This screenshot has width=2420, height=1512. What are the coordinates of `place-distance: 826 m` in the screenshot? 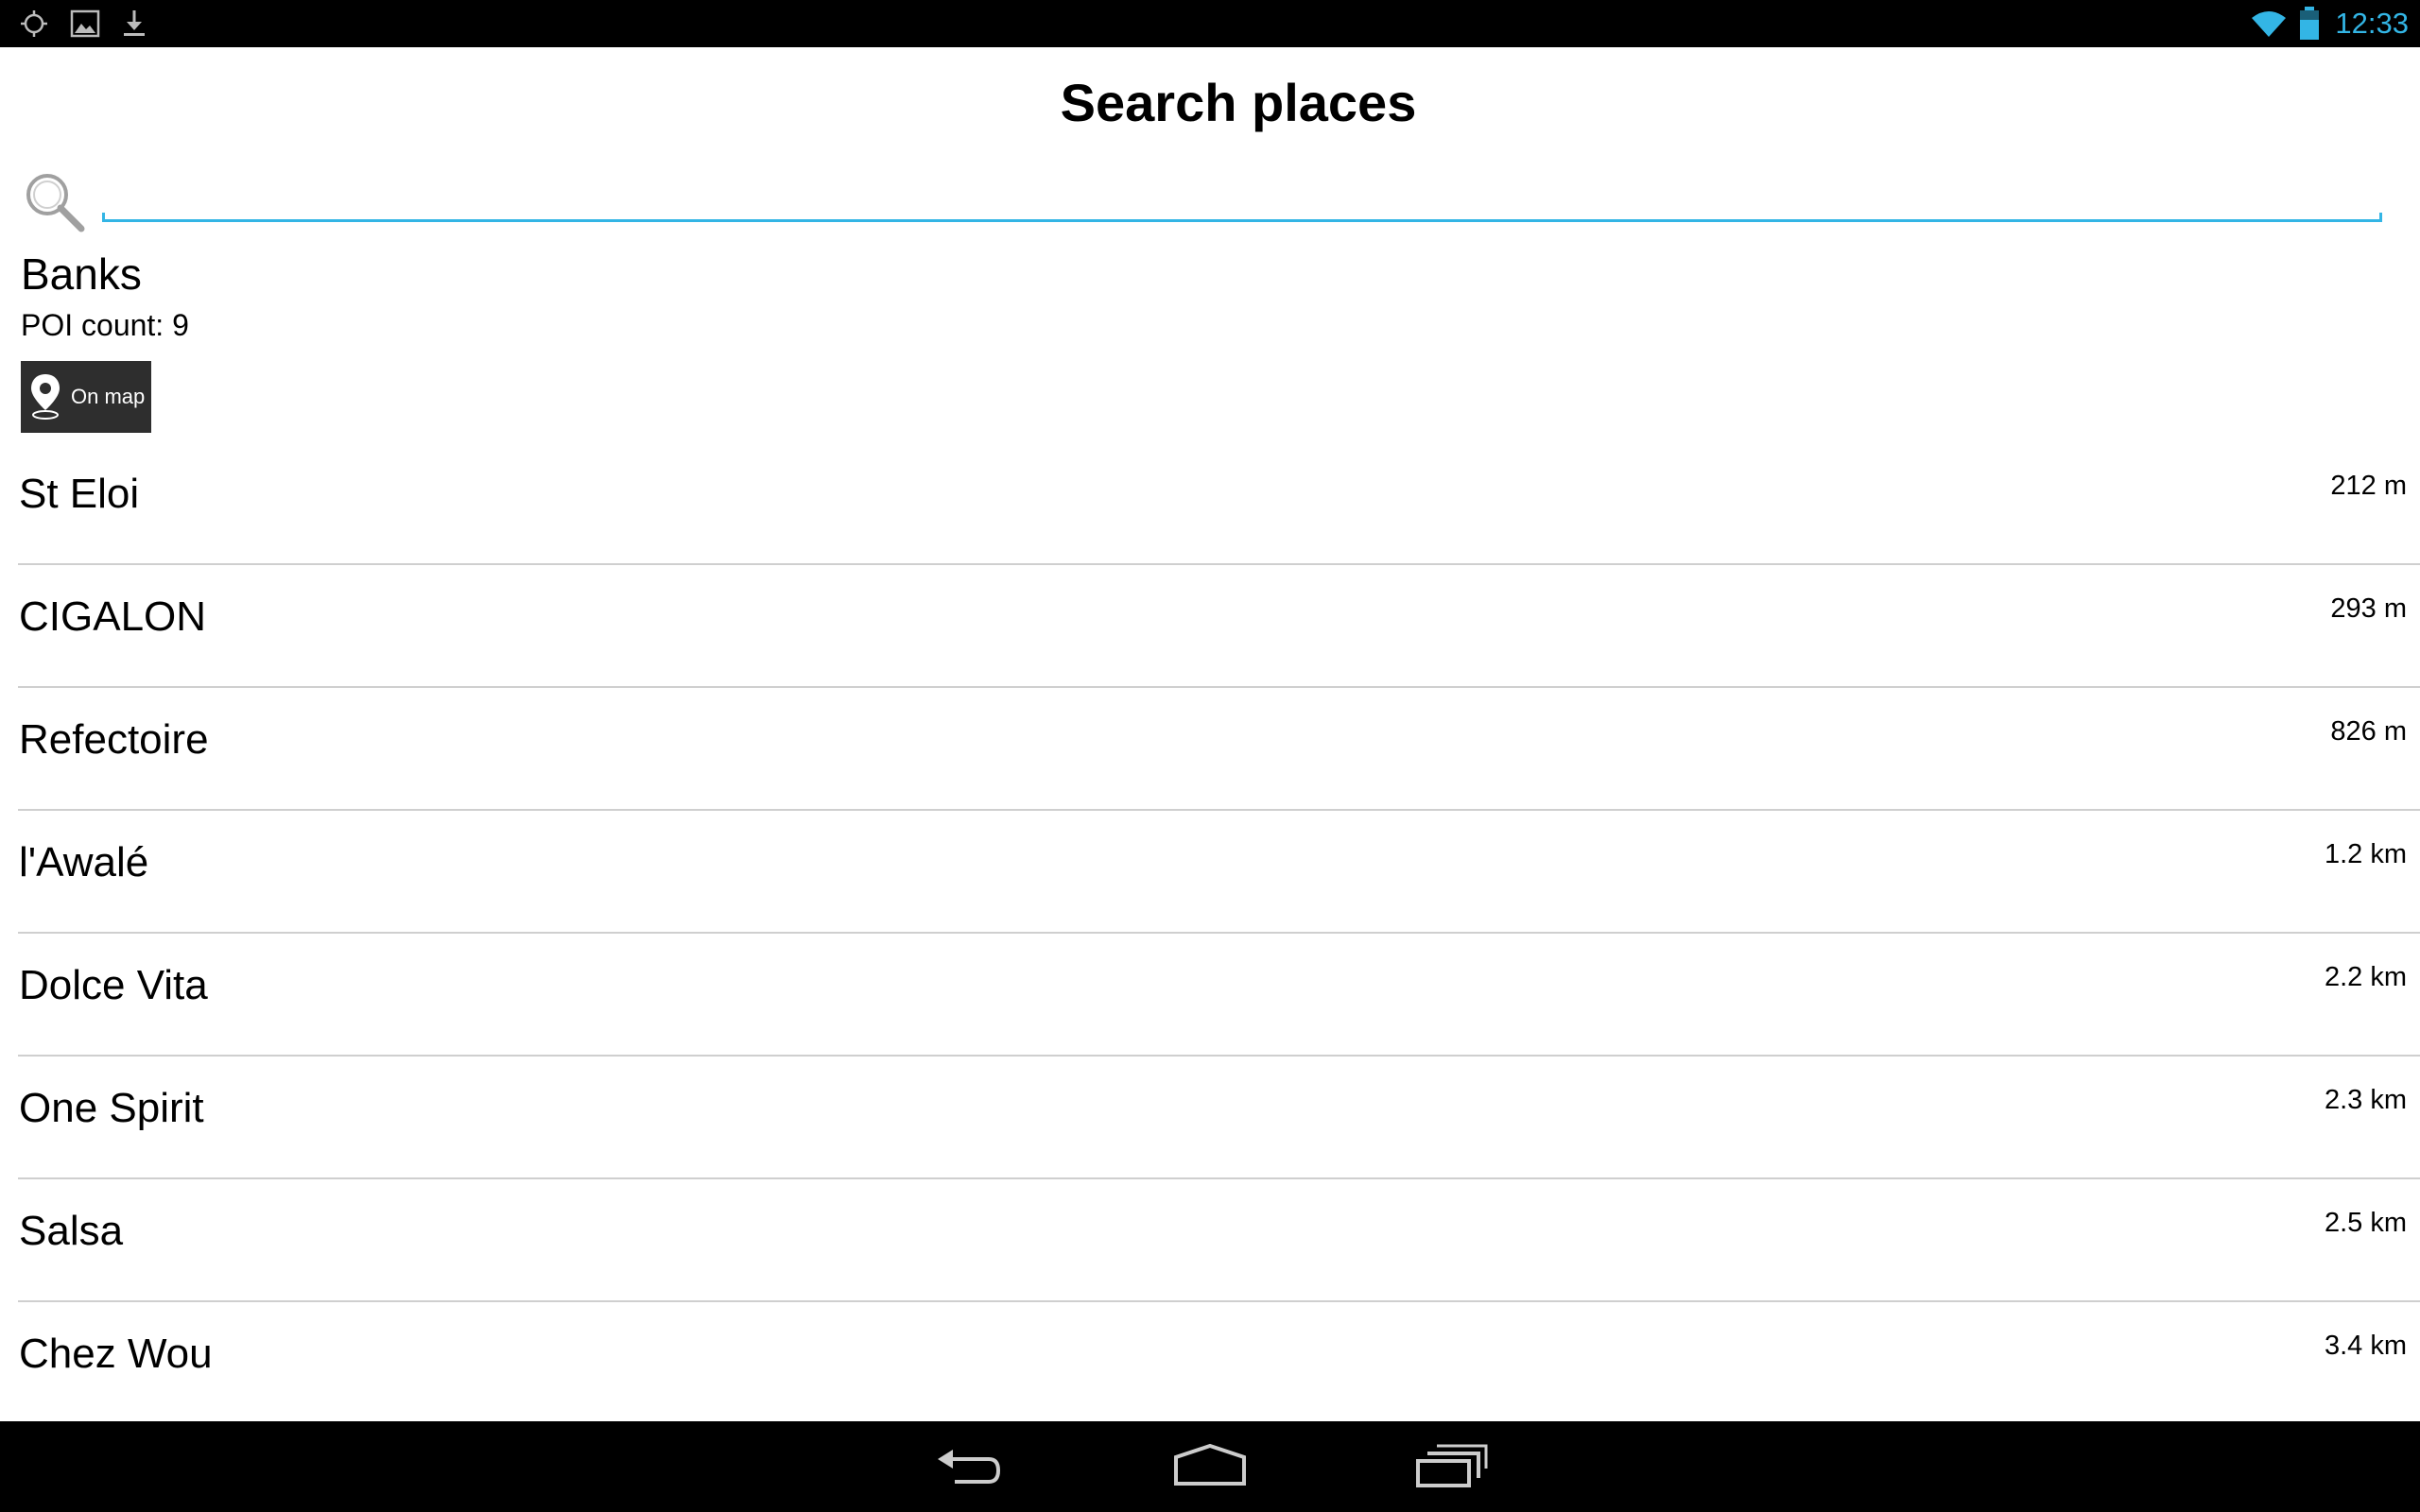 It's located at (2368, 731).